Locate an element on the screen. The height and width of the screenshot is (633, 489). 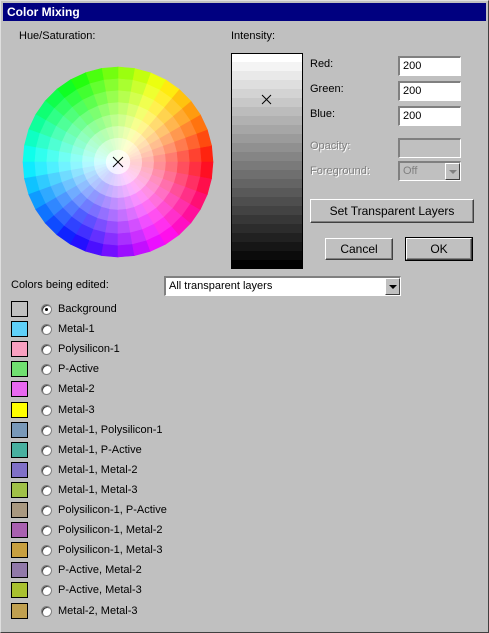
color-radio-label: Polysilicon-1, Metal-2 is located at coordinates (110, 530).